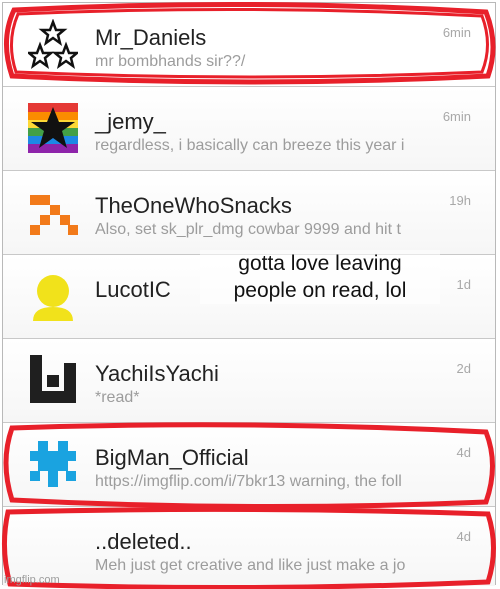 This screenshot has height=589, width=500. What do you see at coordinates (320, 290) in the screenshot?
I see `caption-line-2: people on read, lol` at bounding box center [320, 290].